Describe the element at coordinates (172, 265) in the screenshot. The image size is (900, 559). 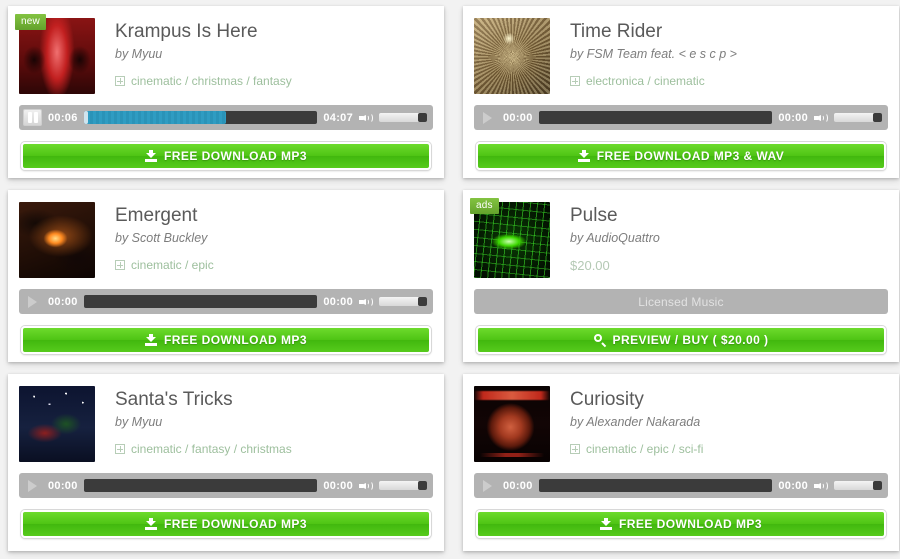
I see `track-tags-label: cinematic / epic` at that location.